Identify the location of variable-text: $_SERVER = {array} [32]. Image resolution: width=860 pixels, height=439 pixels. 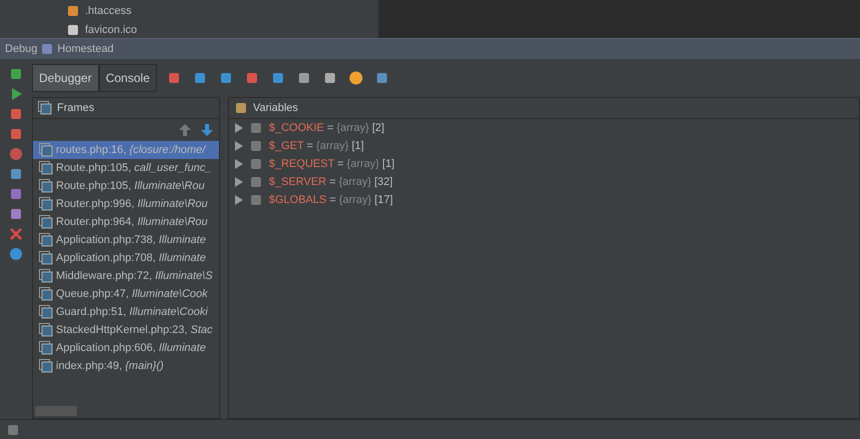
(331, 182).